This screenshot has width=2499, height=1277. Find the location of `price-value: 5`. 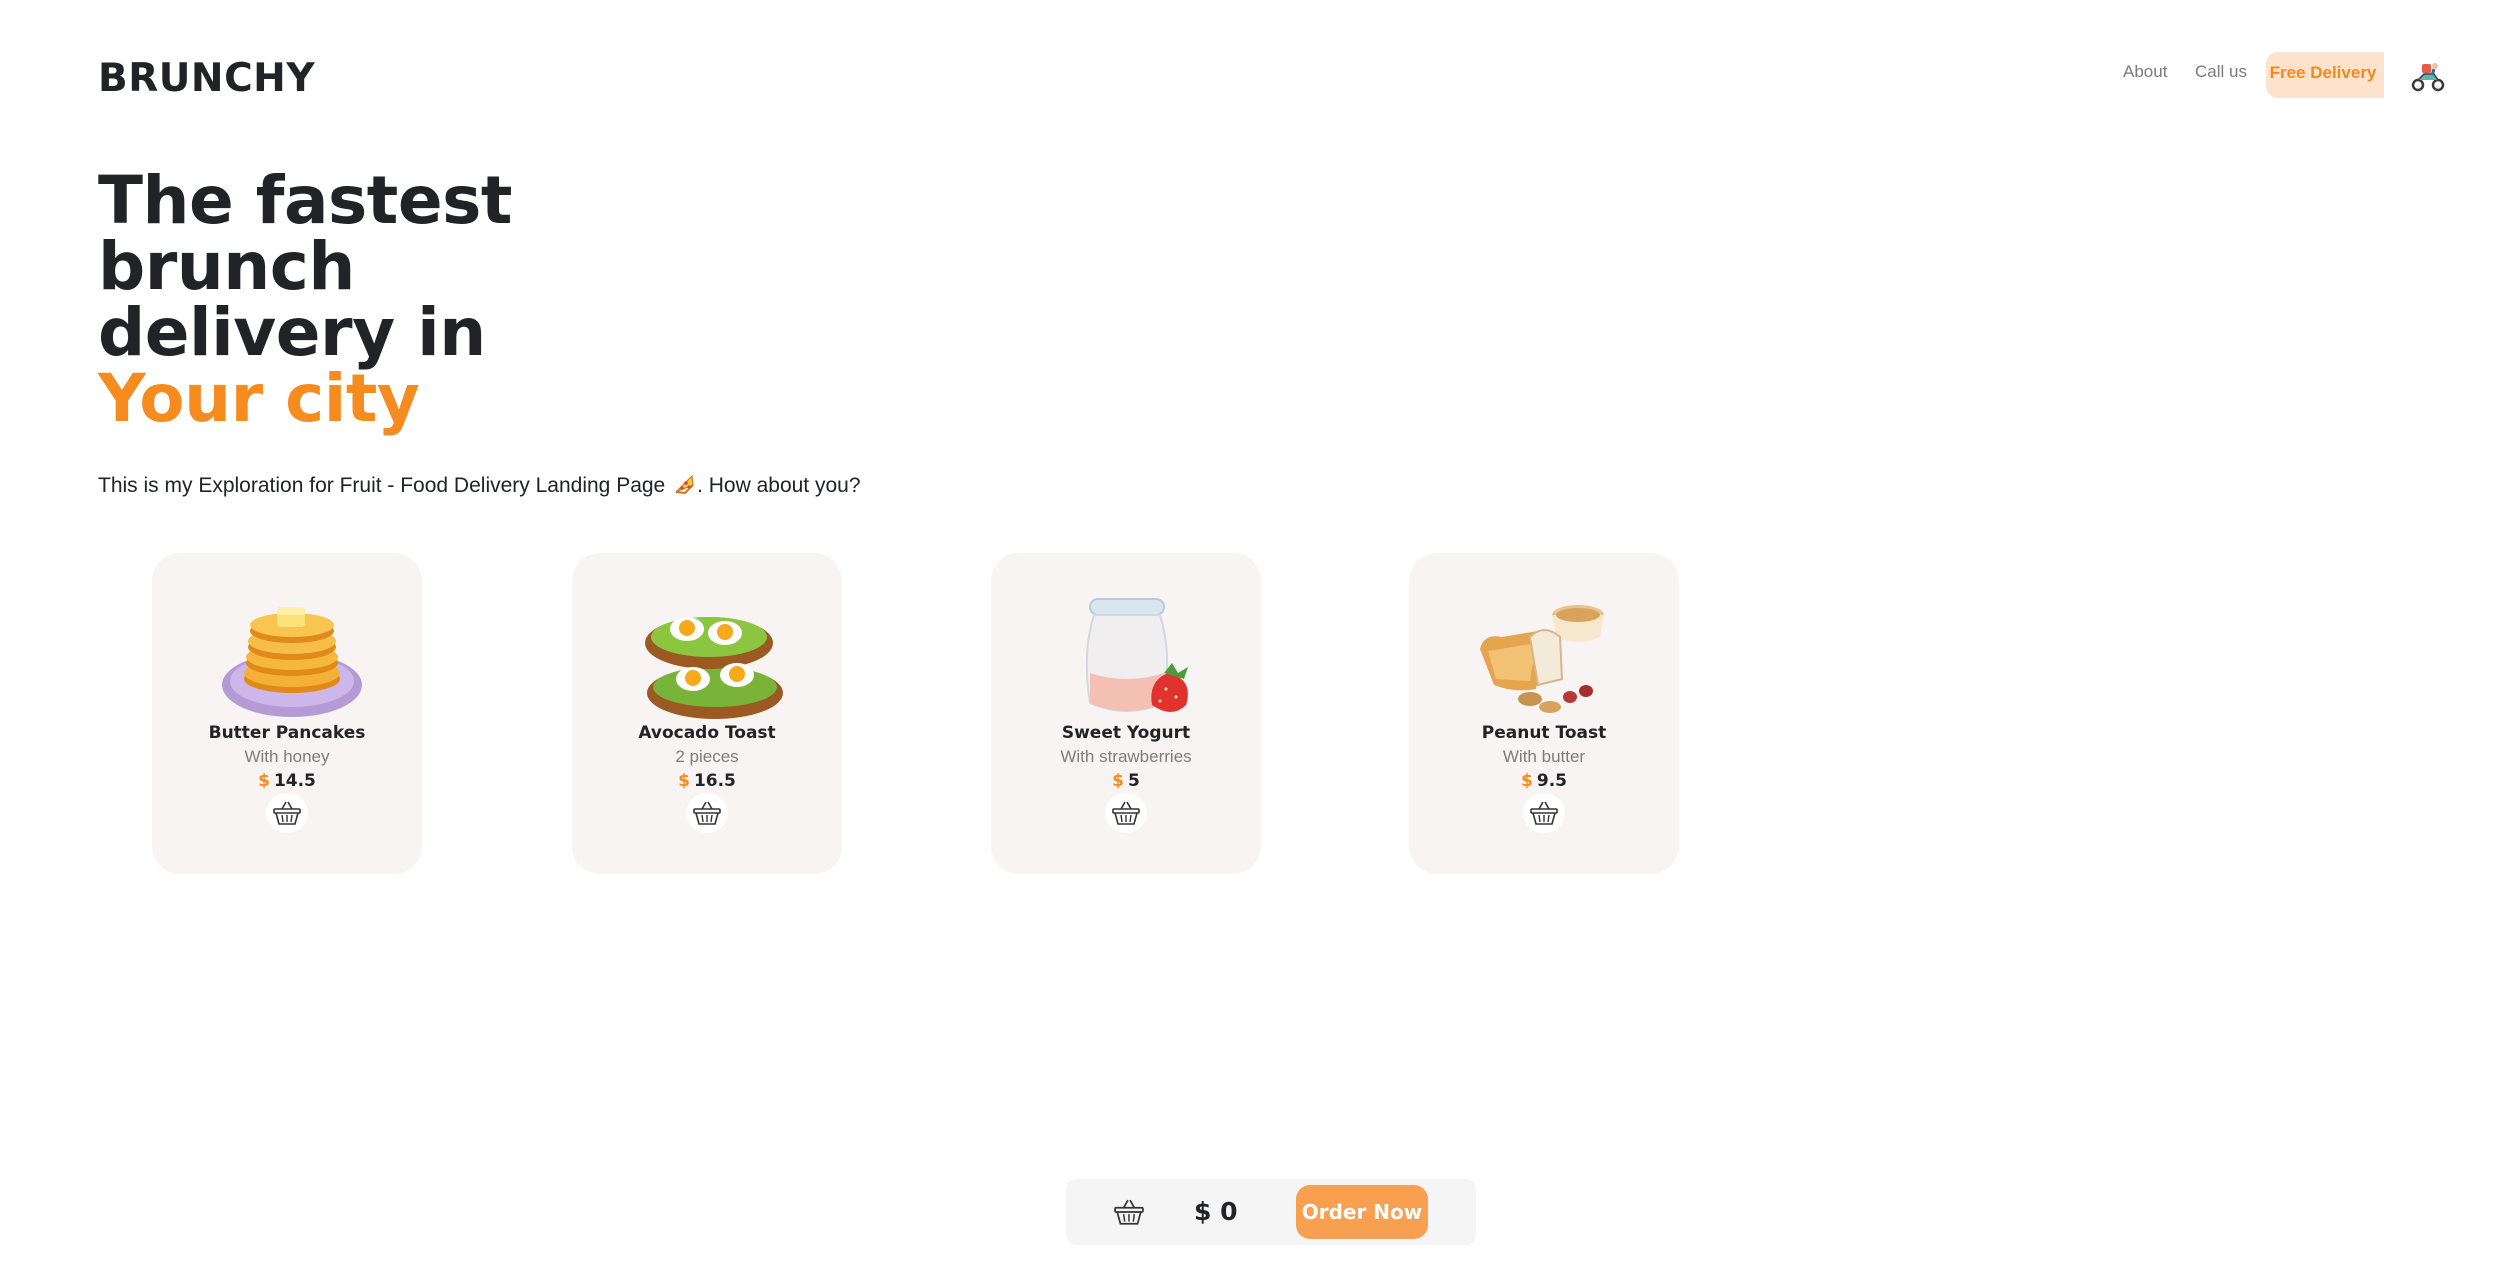

price-value: 5 is located at coordinates (1134, 781).